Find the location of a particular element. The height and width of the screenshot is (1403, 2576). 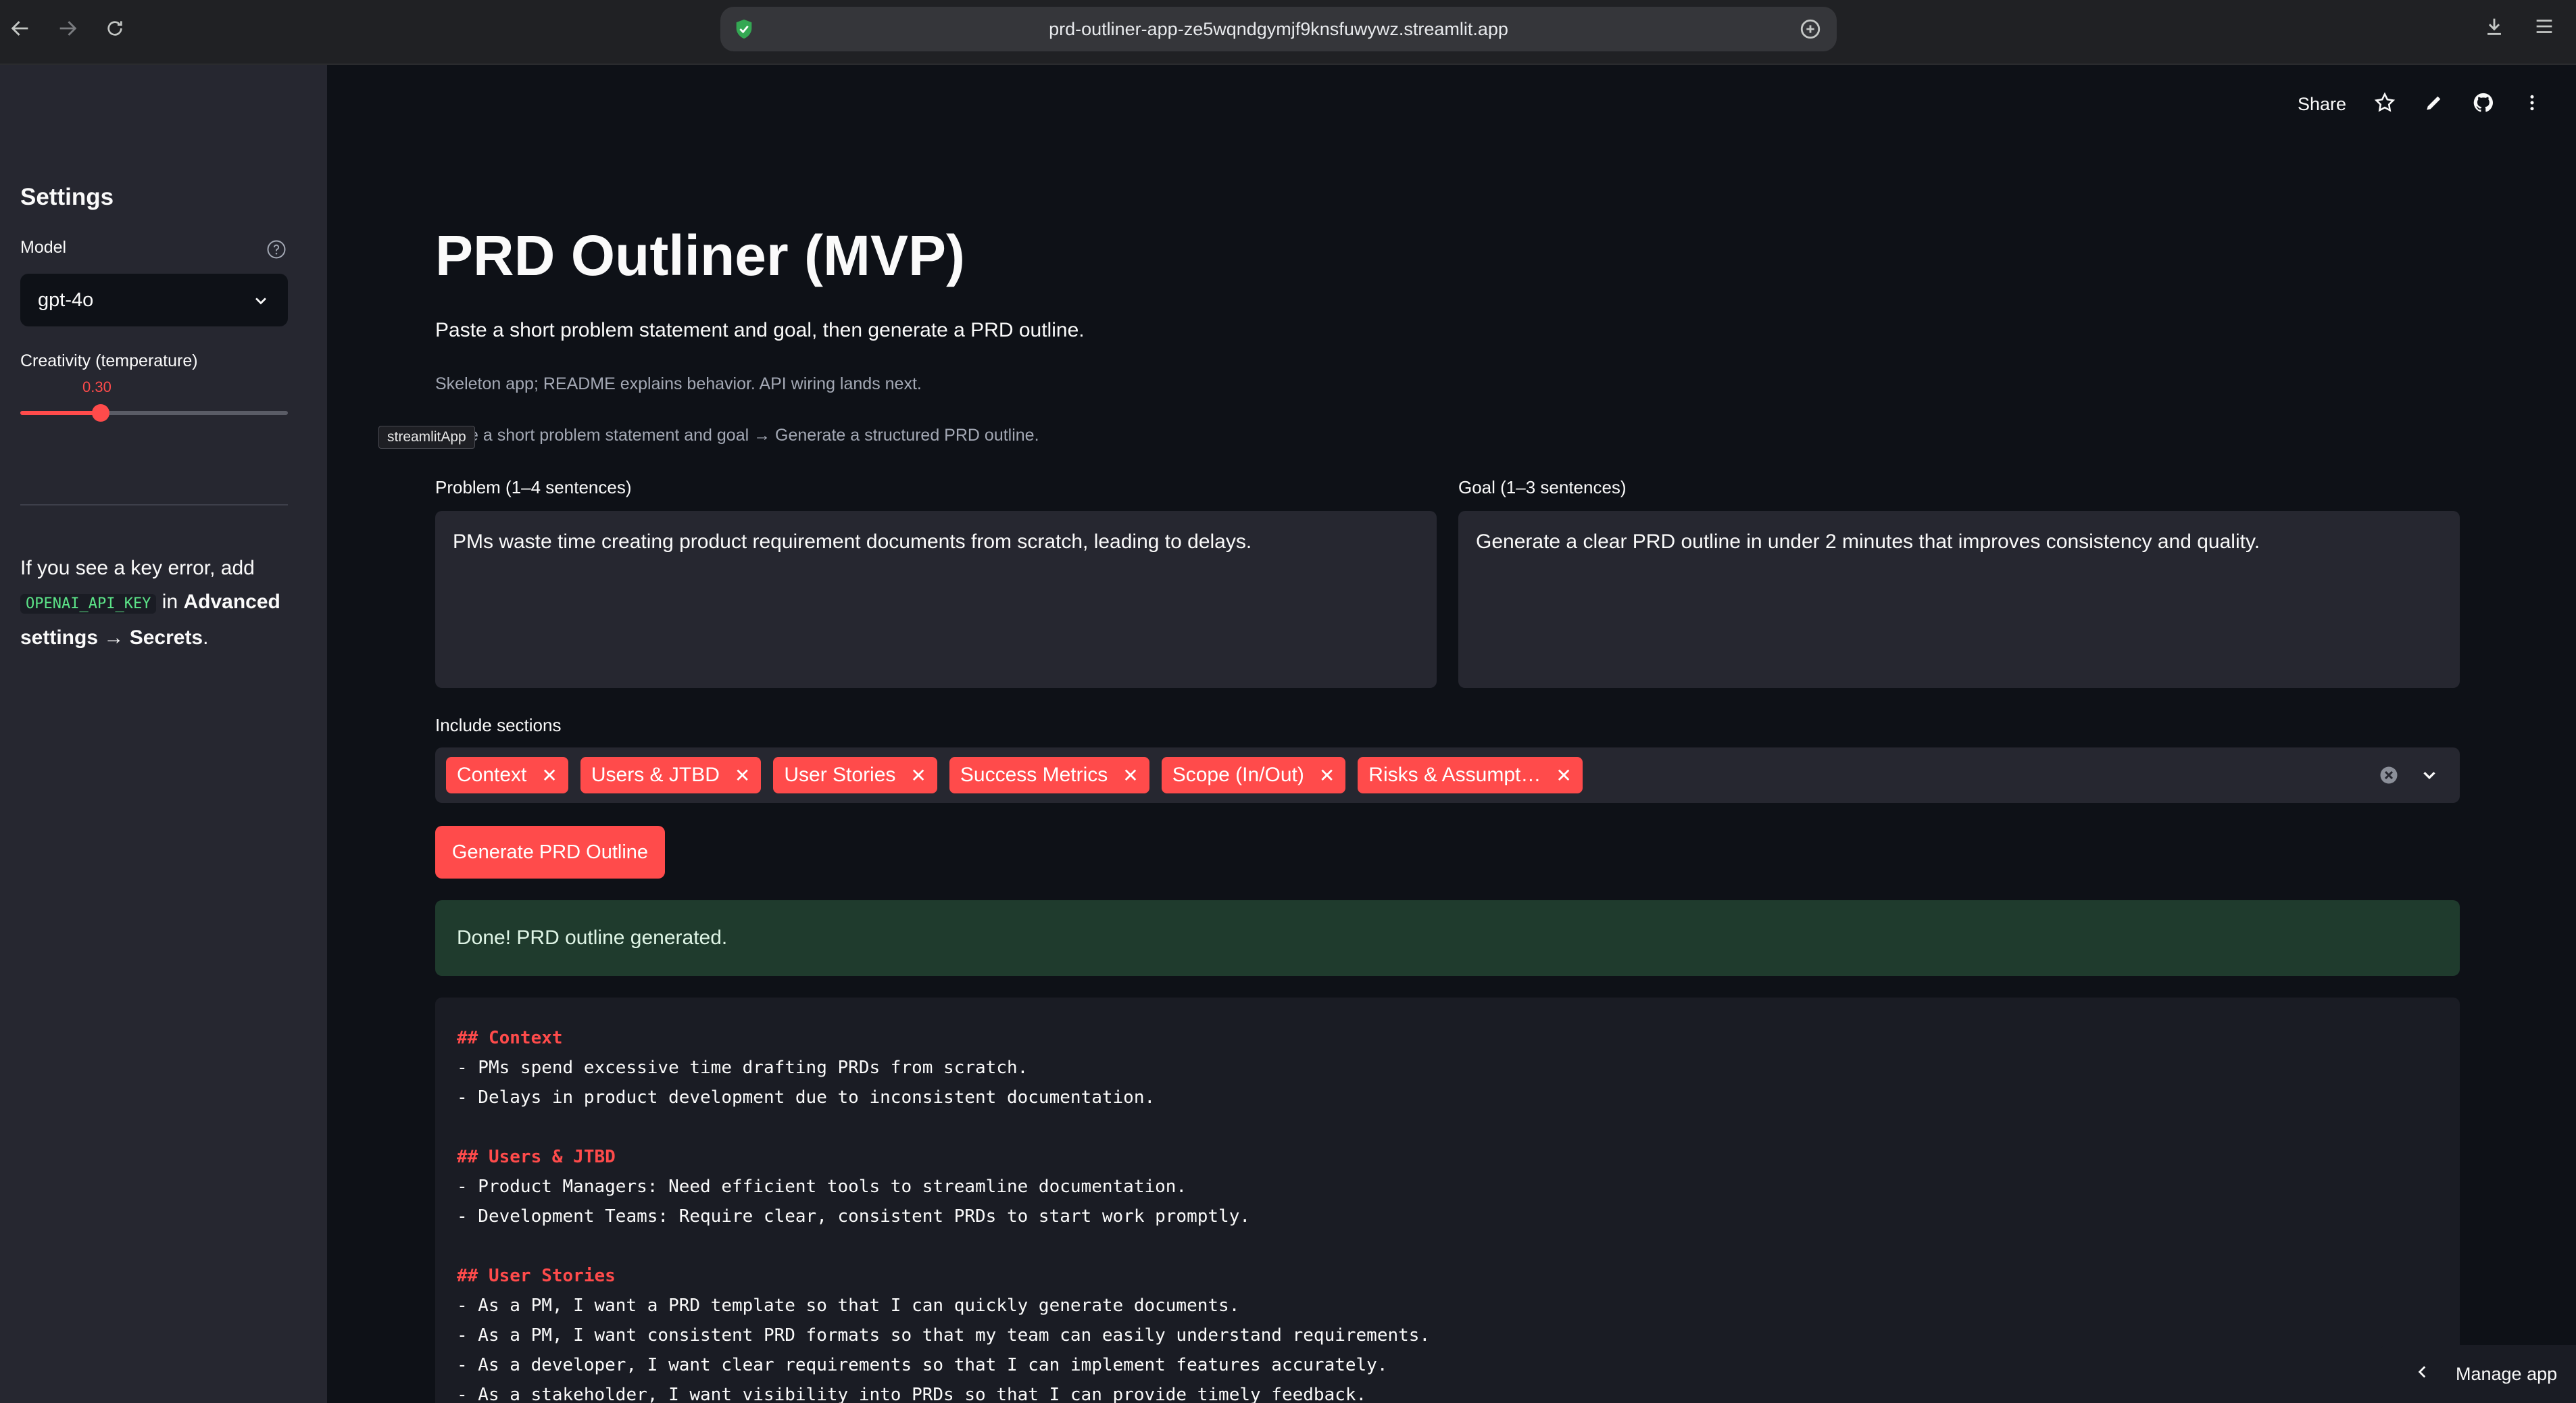

reload-icon is located at coordinates (115, 28).